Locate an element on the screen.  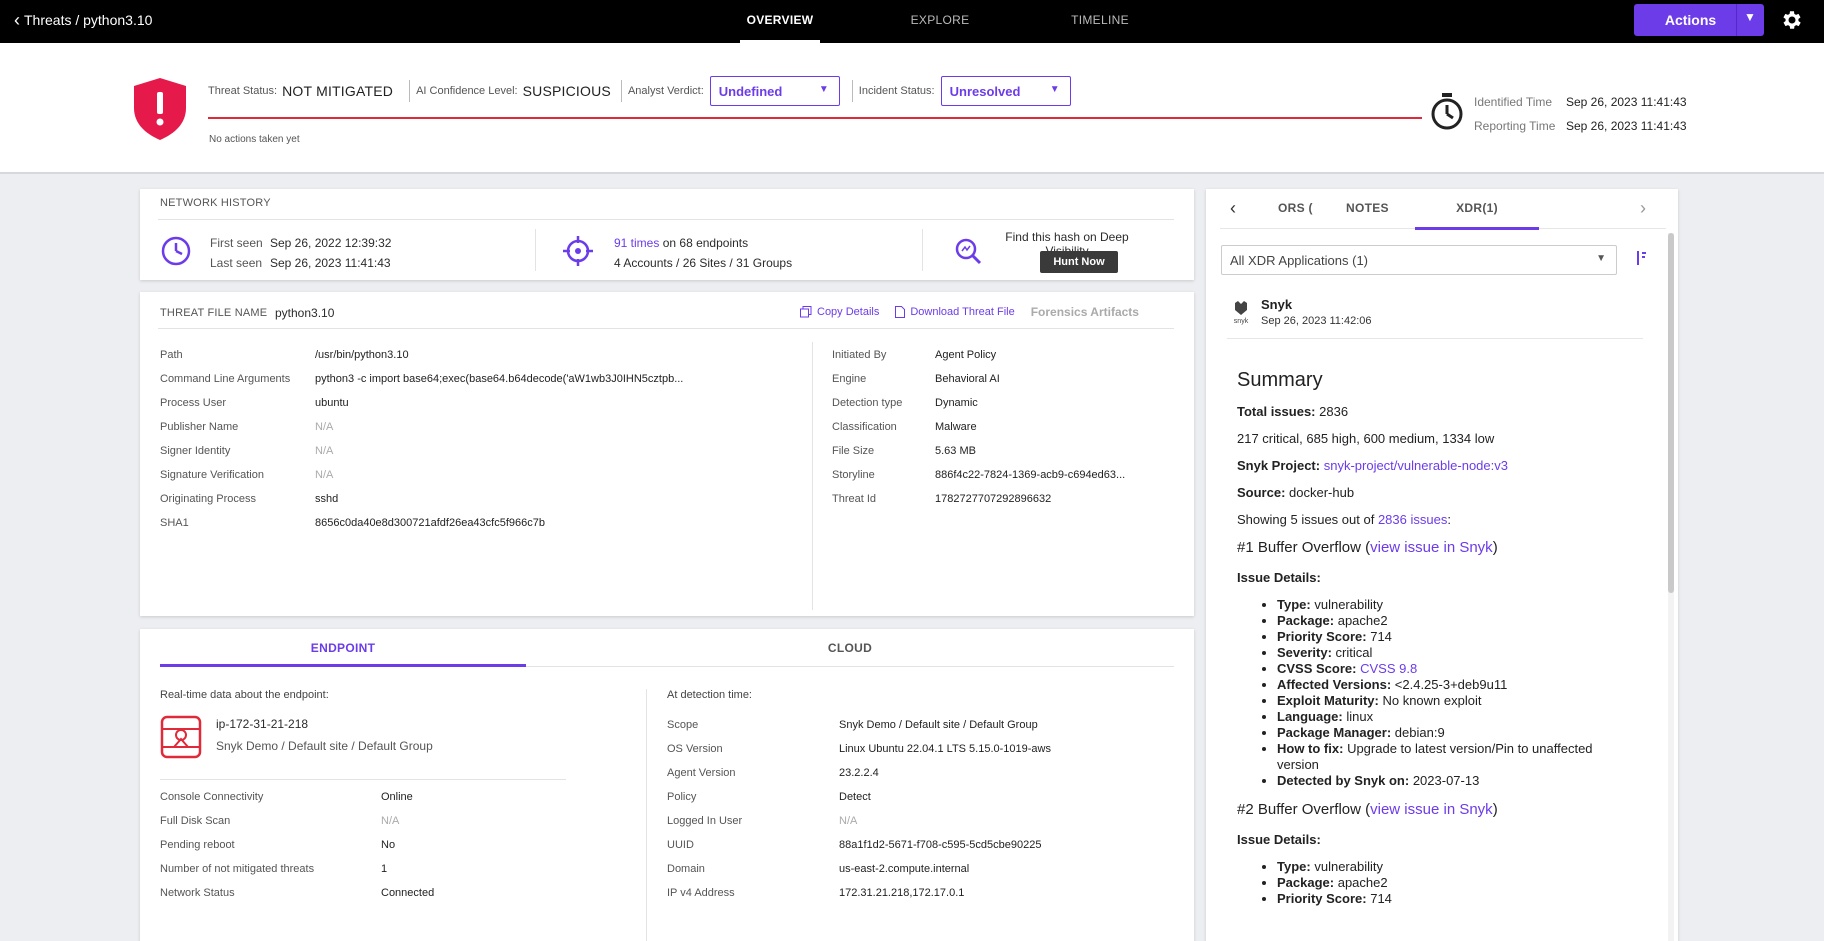
hunt-now-button: Hunt Now is located at coordinates (1079, 262).